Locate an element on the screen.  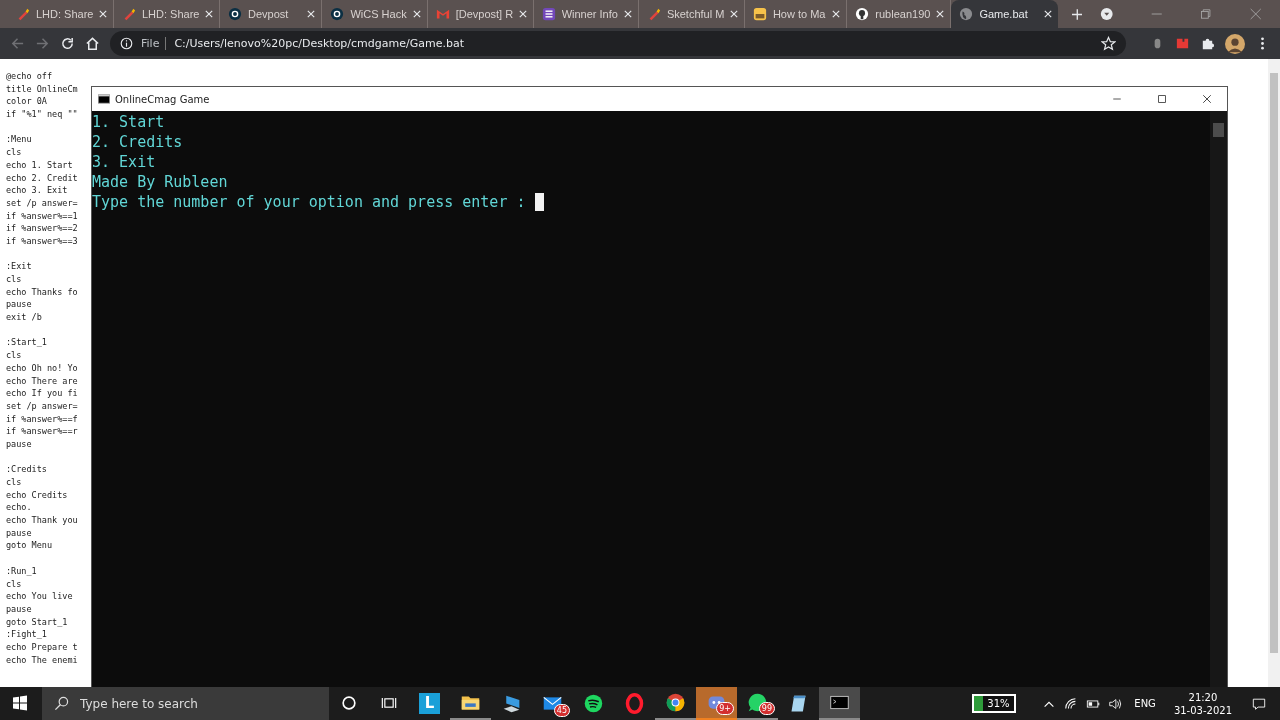
picture-icon is located at coordinates (759, 14).